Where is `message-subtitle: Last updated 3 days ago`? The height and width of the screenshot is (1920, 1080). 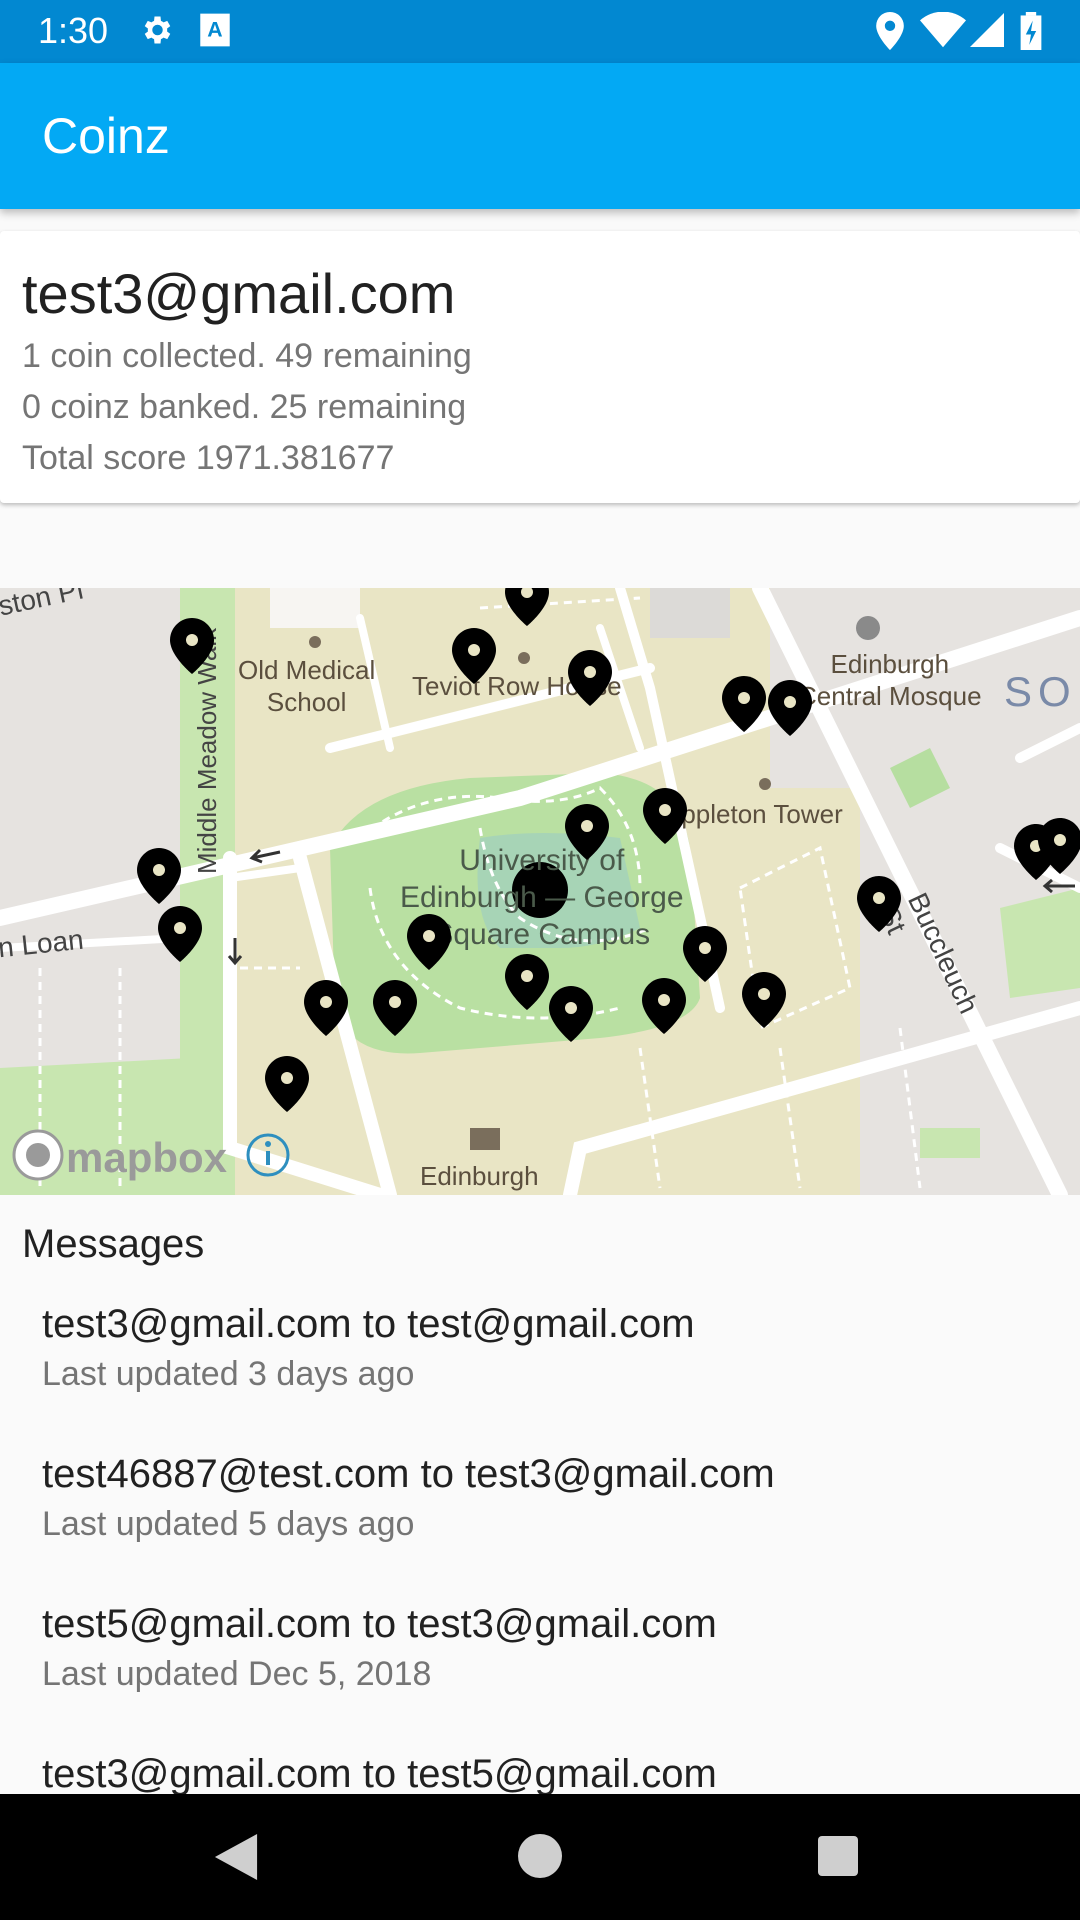
message-subtitle: Last updated 3 days ago is located at coordinates (228, 1374).